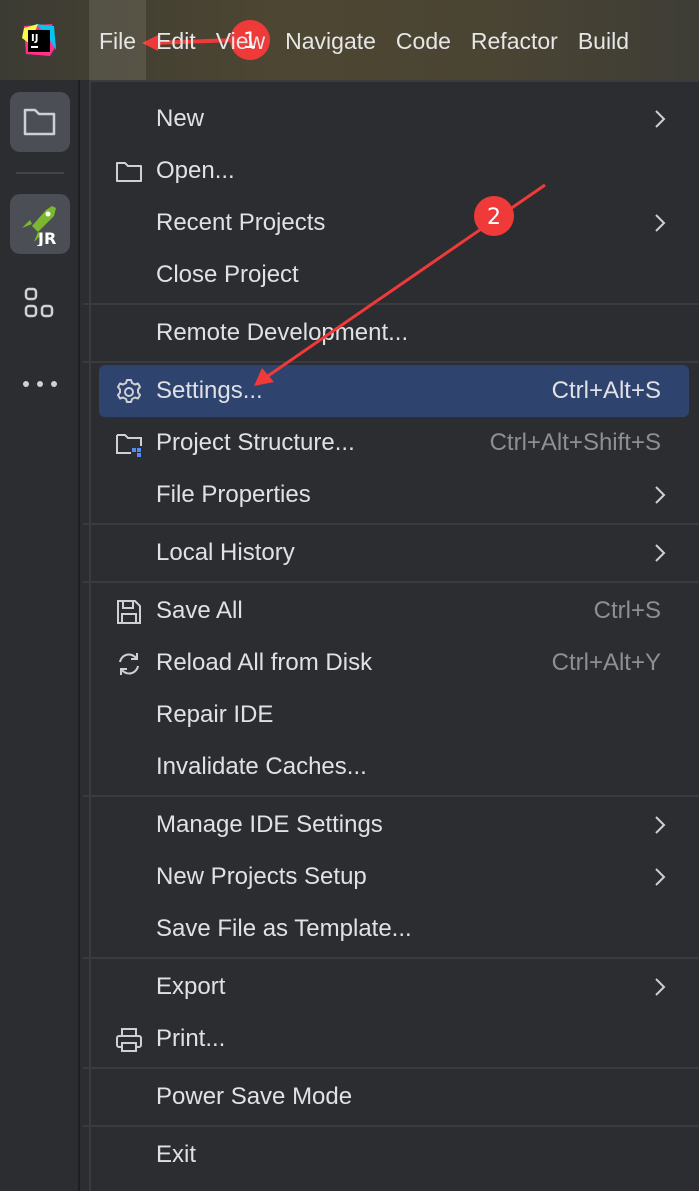 This screenshot has height=1191, width=699. I want to click on menu-view: View, so click(240, 40).